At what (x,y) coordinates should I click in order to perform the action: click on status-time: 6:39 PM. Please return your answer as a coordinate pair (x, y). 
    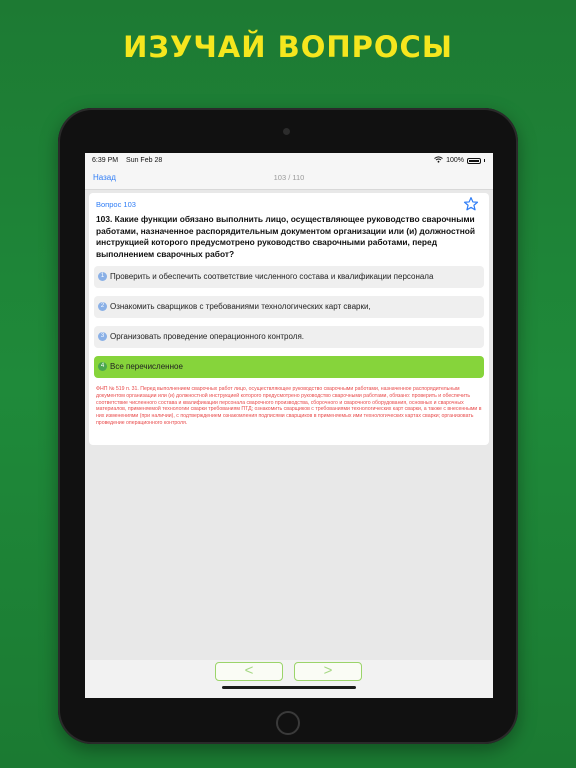
    Looking at the image, I should click on (105, 160).